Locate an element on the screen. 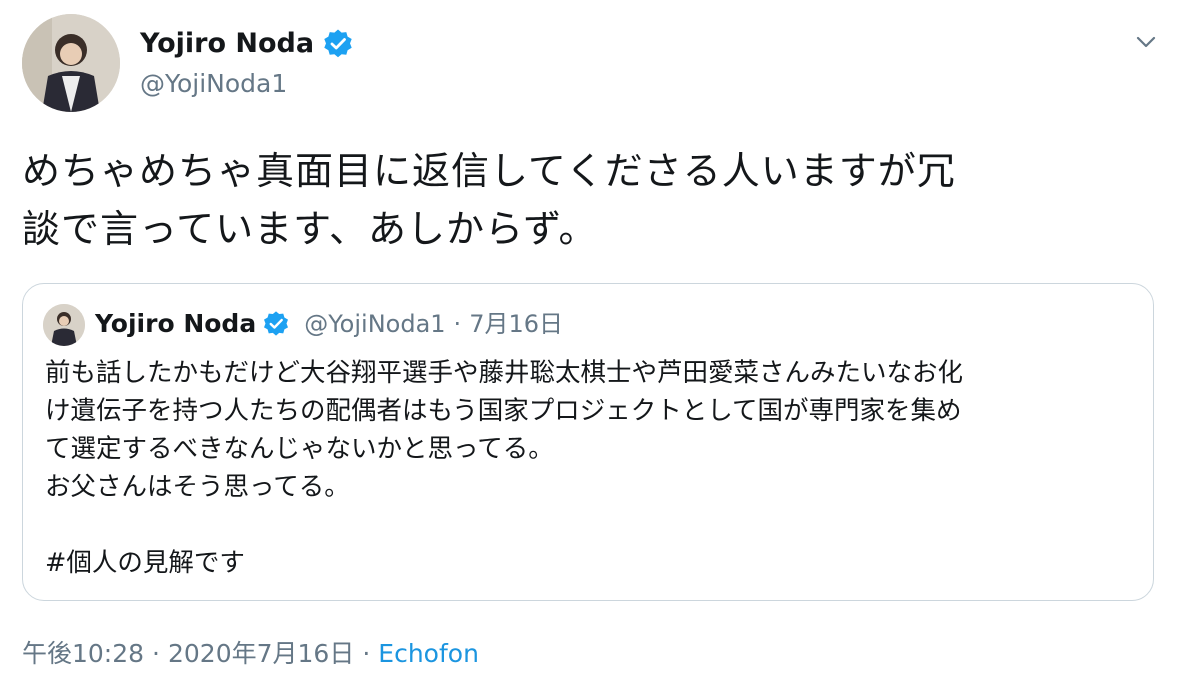 Image resolution: width=1182 pixels, height=690 pixels. chevron-down-icon is located at coordinates (1146, 42).